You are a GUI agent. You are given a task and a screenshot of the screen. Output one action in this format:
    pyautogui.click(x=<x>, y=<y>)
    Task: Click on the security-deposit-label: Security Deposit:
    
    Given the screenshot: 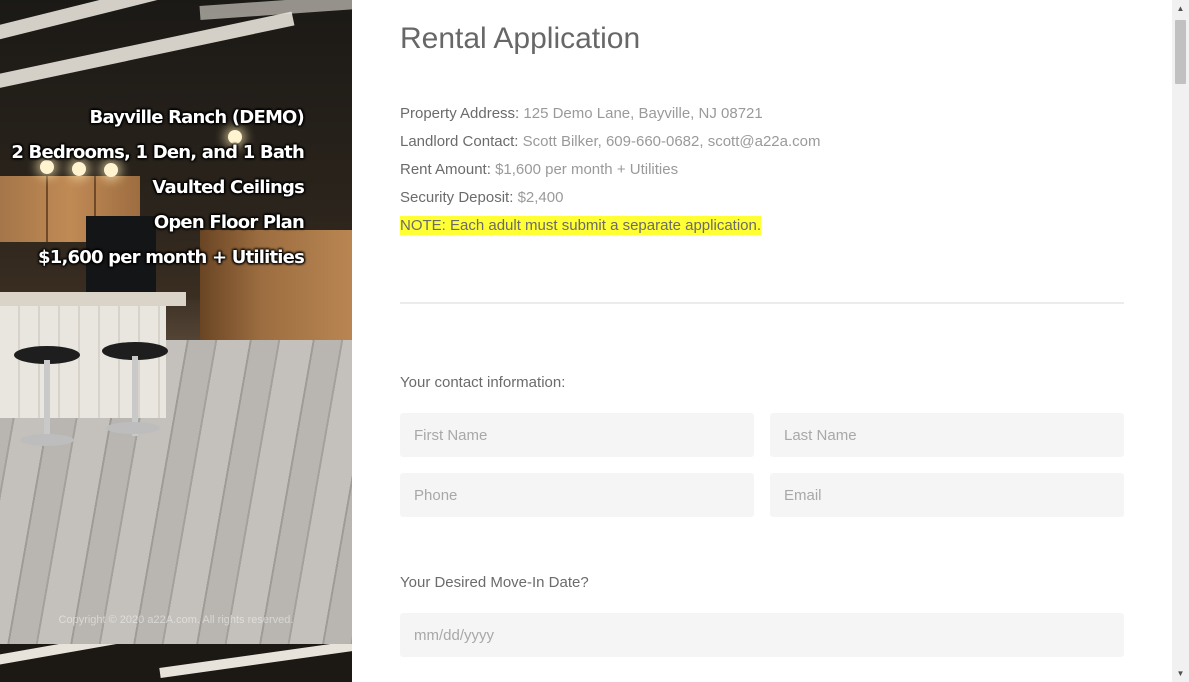 What is the action you would take?
    pyautogui.click(x=457, y=197)
    